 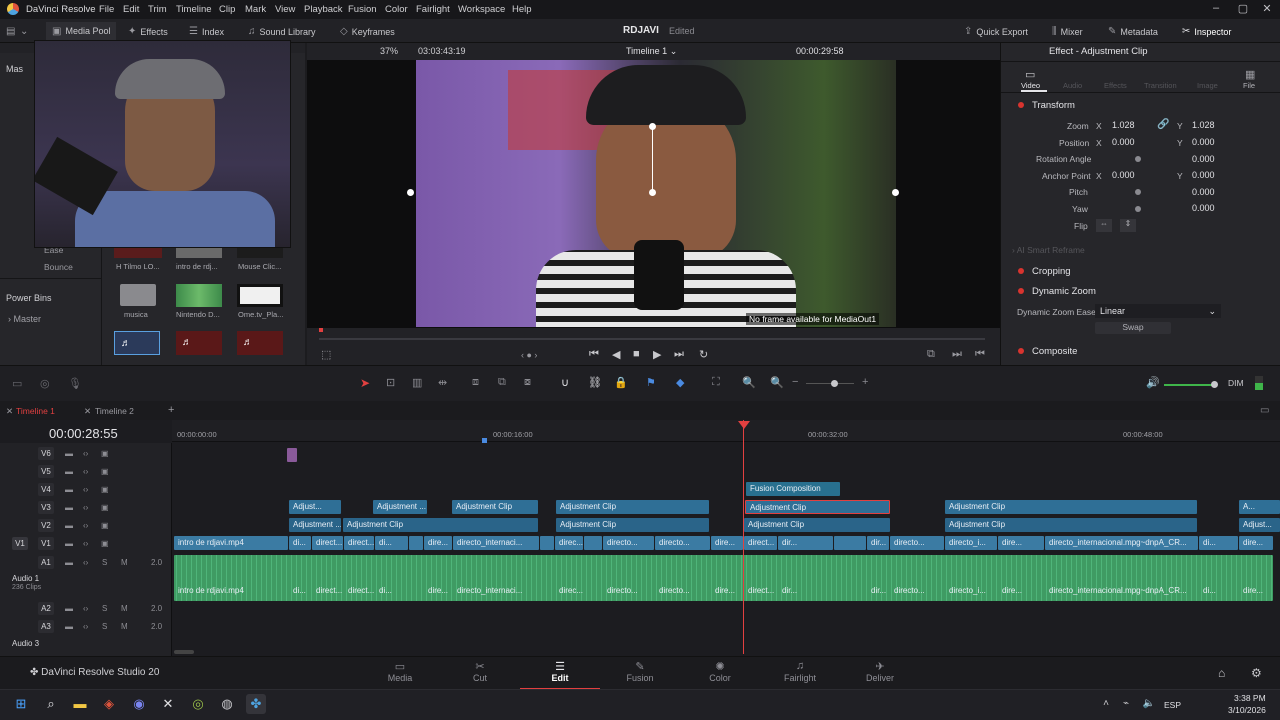 I want to click on inspector-button: ✂ Inspector, so click(x=1206, y=31).